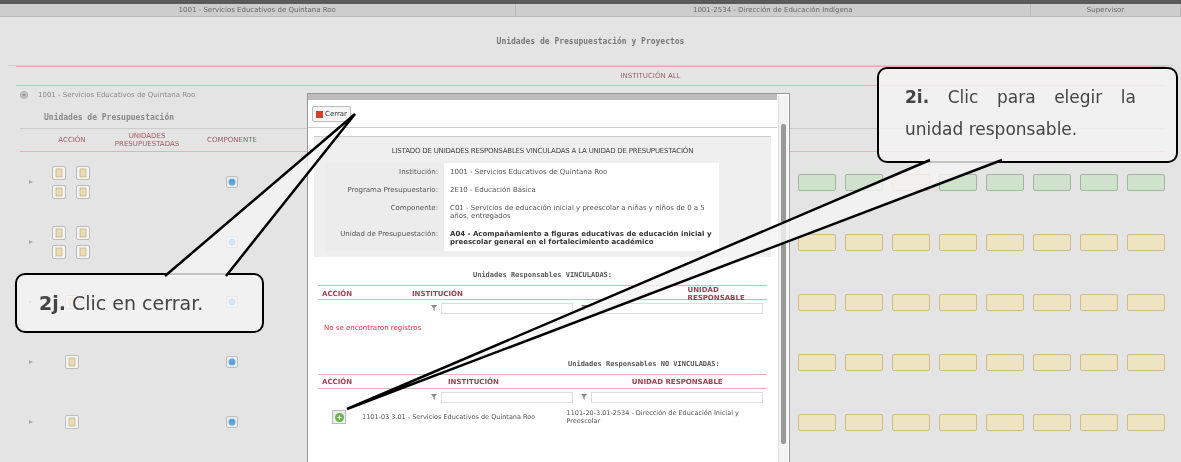  Describe the element at coordinates (109, 117) in the screenshot. I see `section-title: Unidades de Presupuestación` at that location.